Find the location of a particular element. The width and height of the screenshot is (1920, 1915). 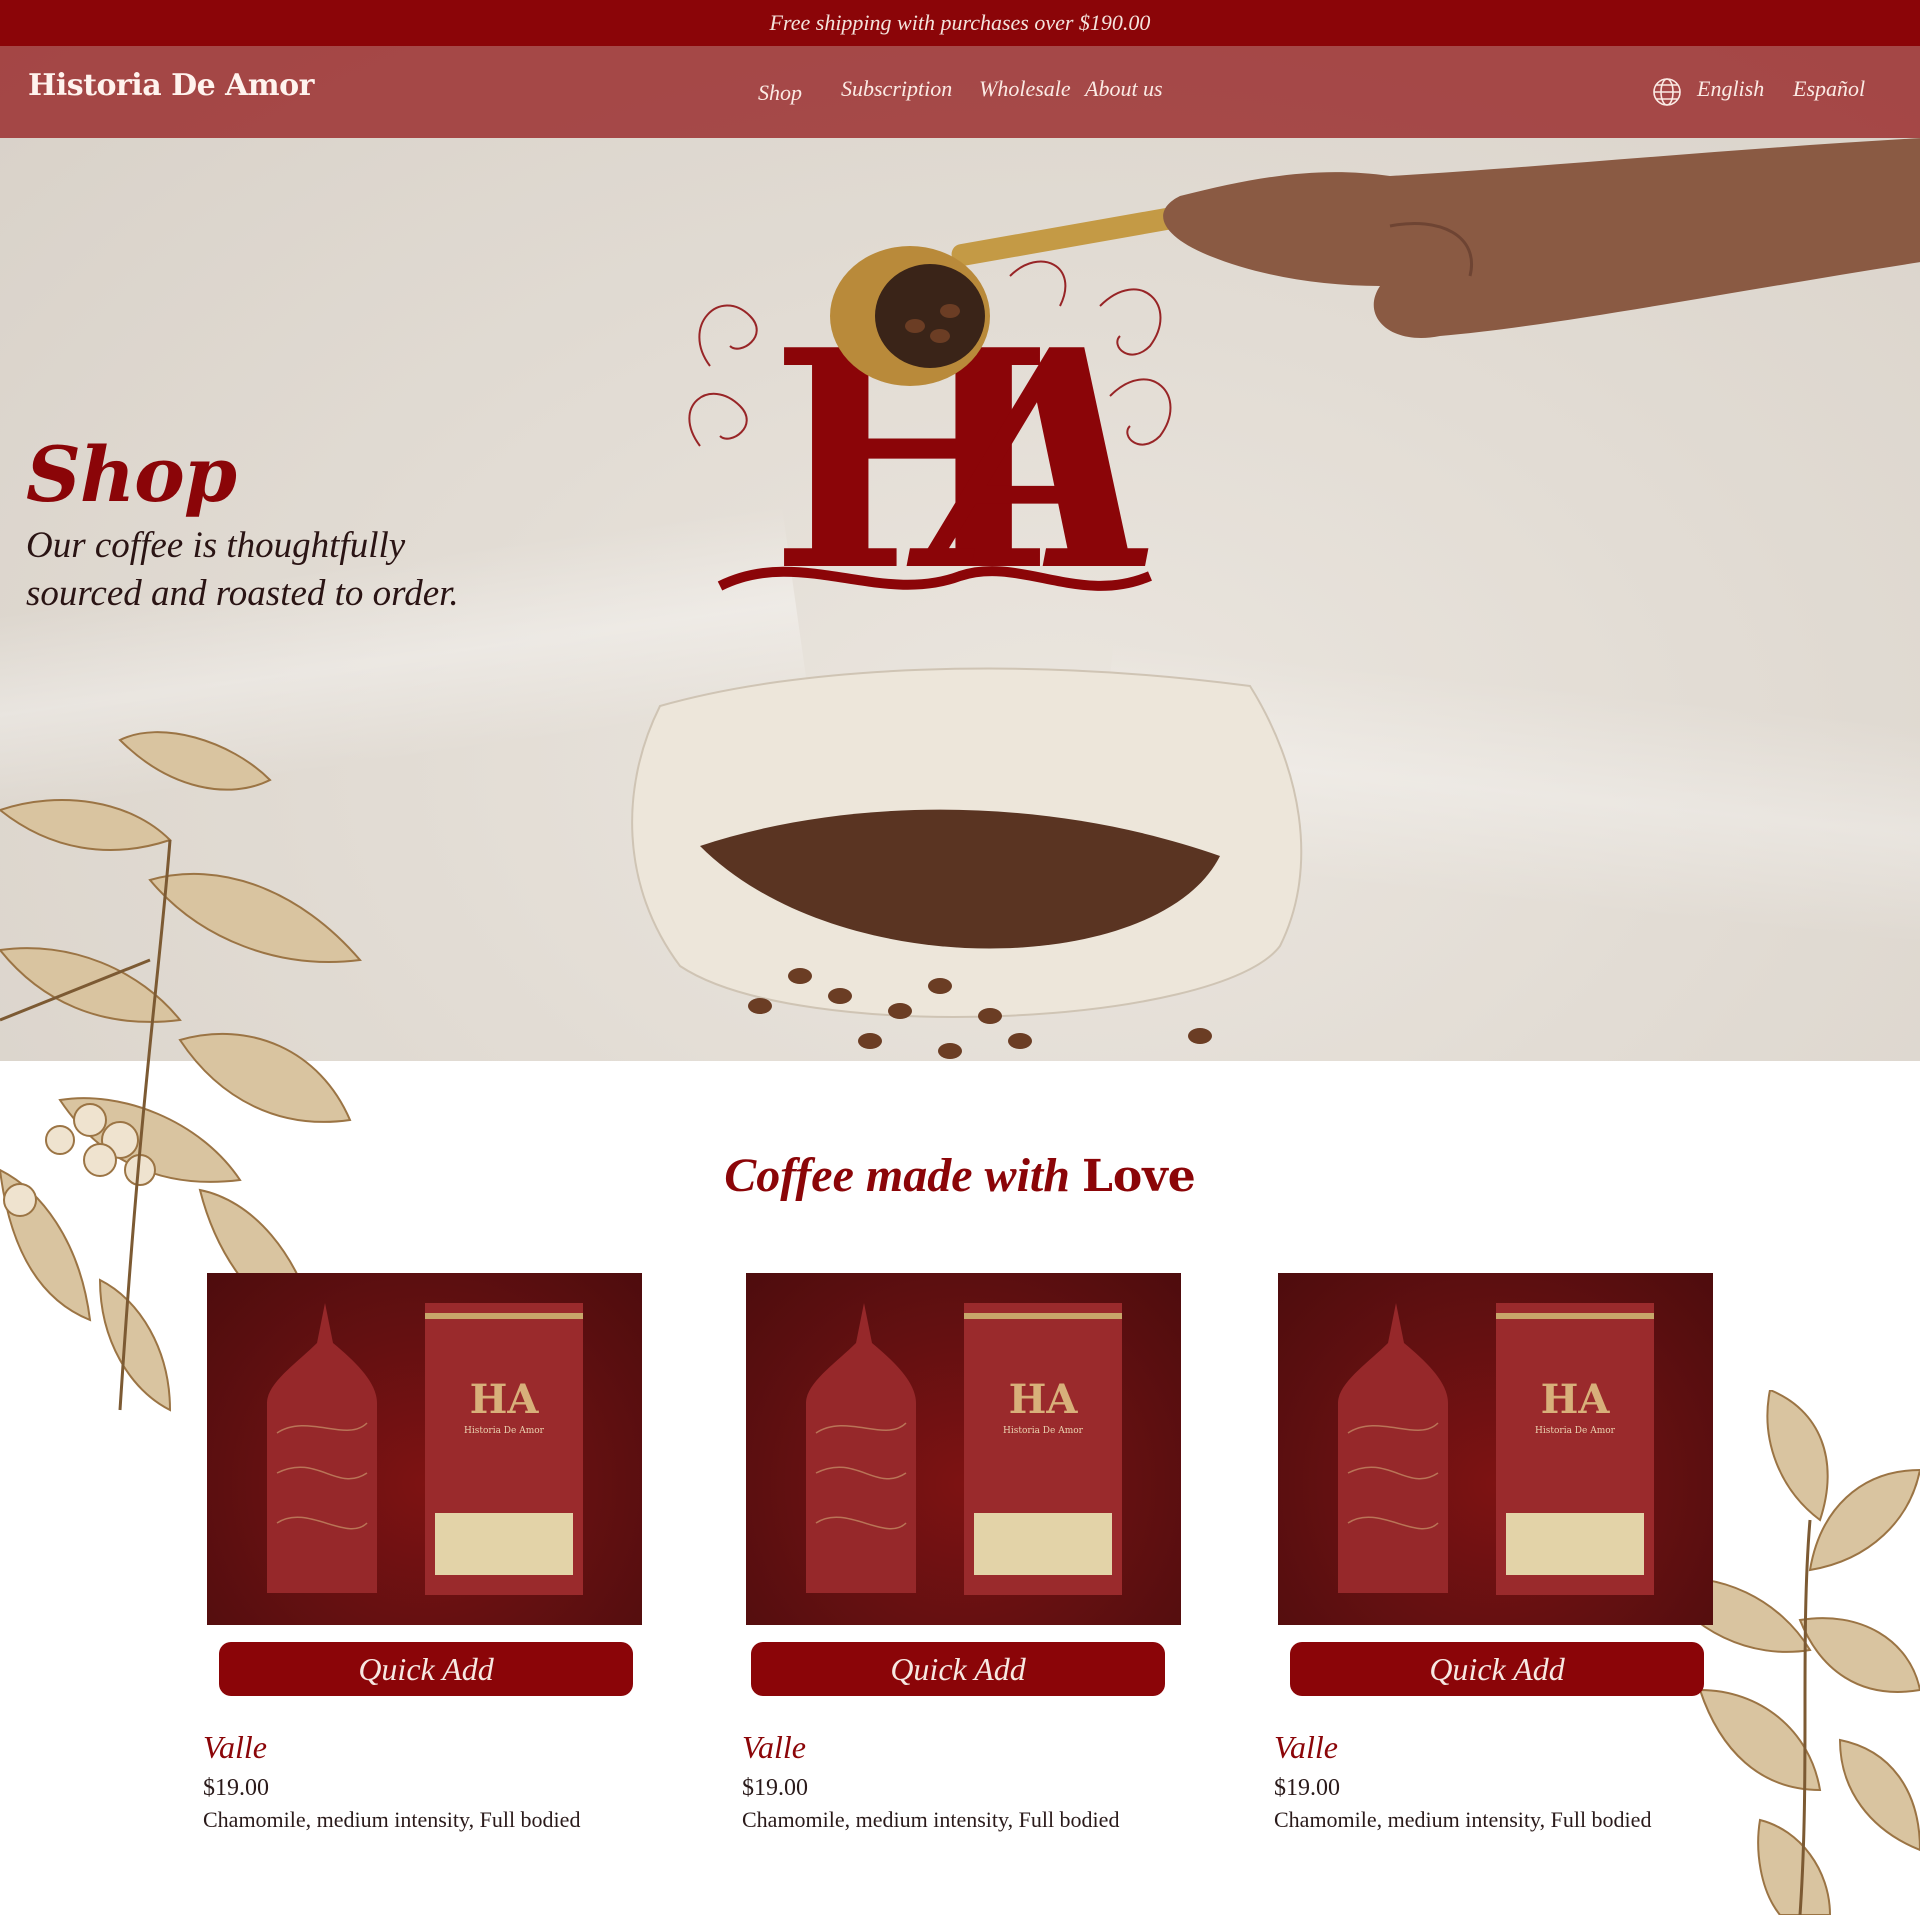

nav-shop: Shop is located at coordinates (780, 93).